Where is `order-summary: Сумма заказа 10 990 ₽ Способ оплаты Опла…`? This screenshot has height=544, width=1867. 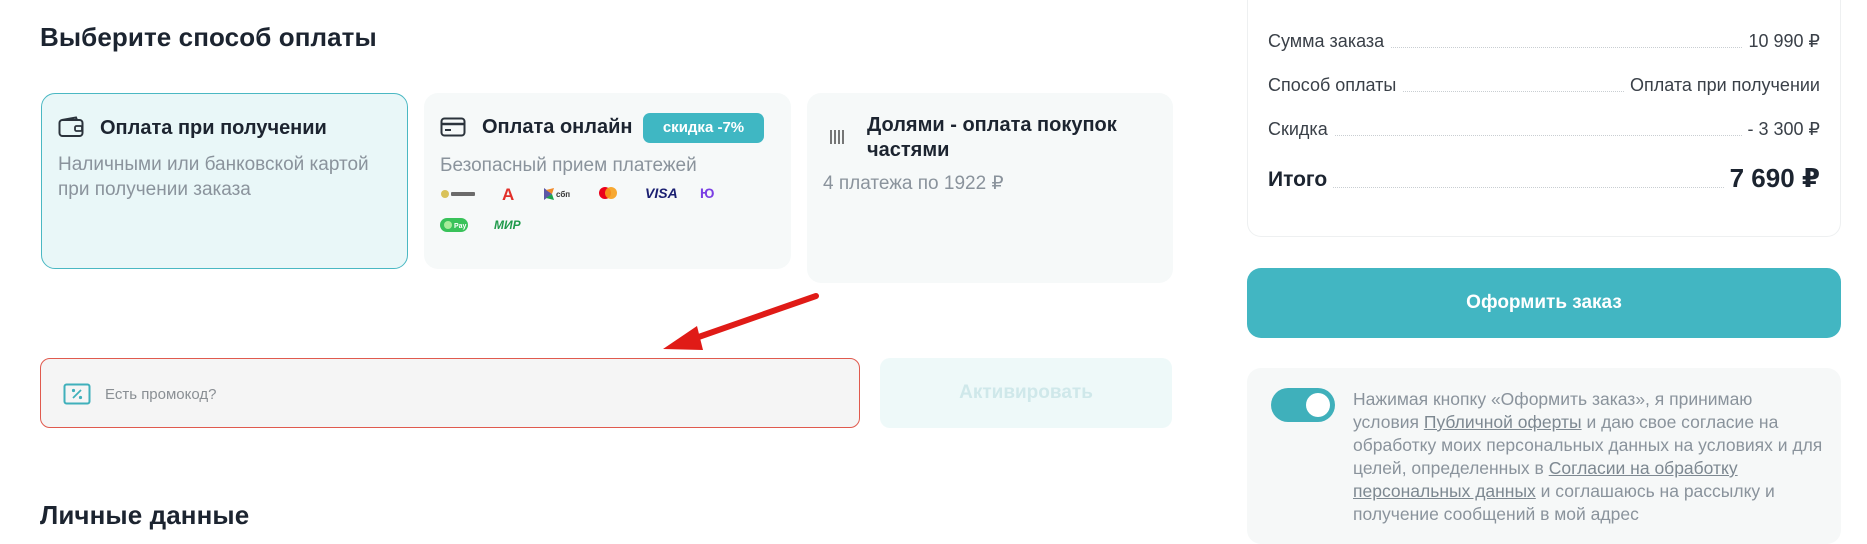 order-summary: Сумма заказа 10 990 ₽ Способ оплаты Опла… is located at coordinates (1544, 118).